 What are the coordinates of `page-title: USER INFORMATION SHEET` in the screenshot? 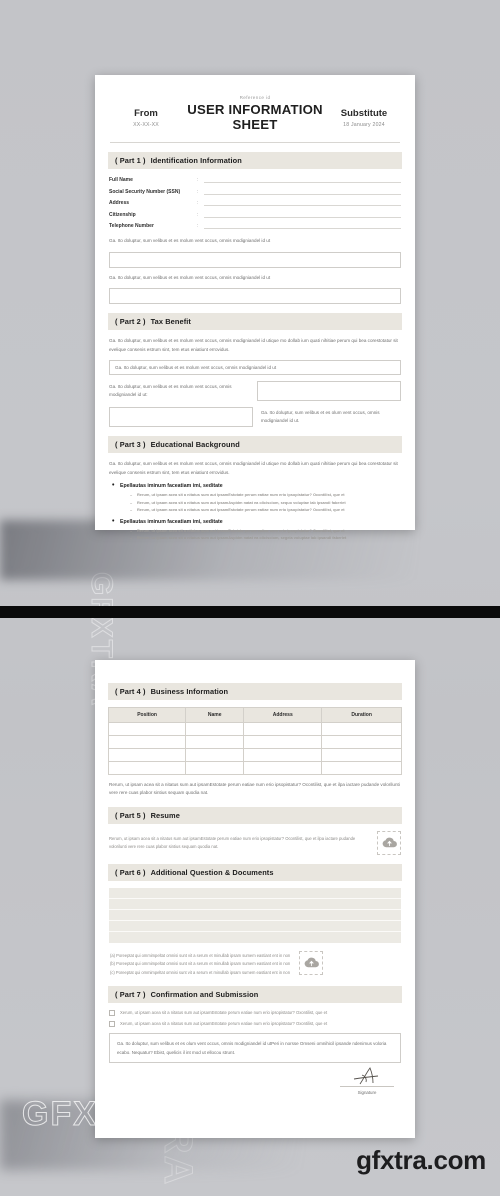 It's located at (255, 117).